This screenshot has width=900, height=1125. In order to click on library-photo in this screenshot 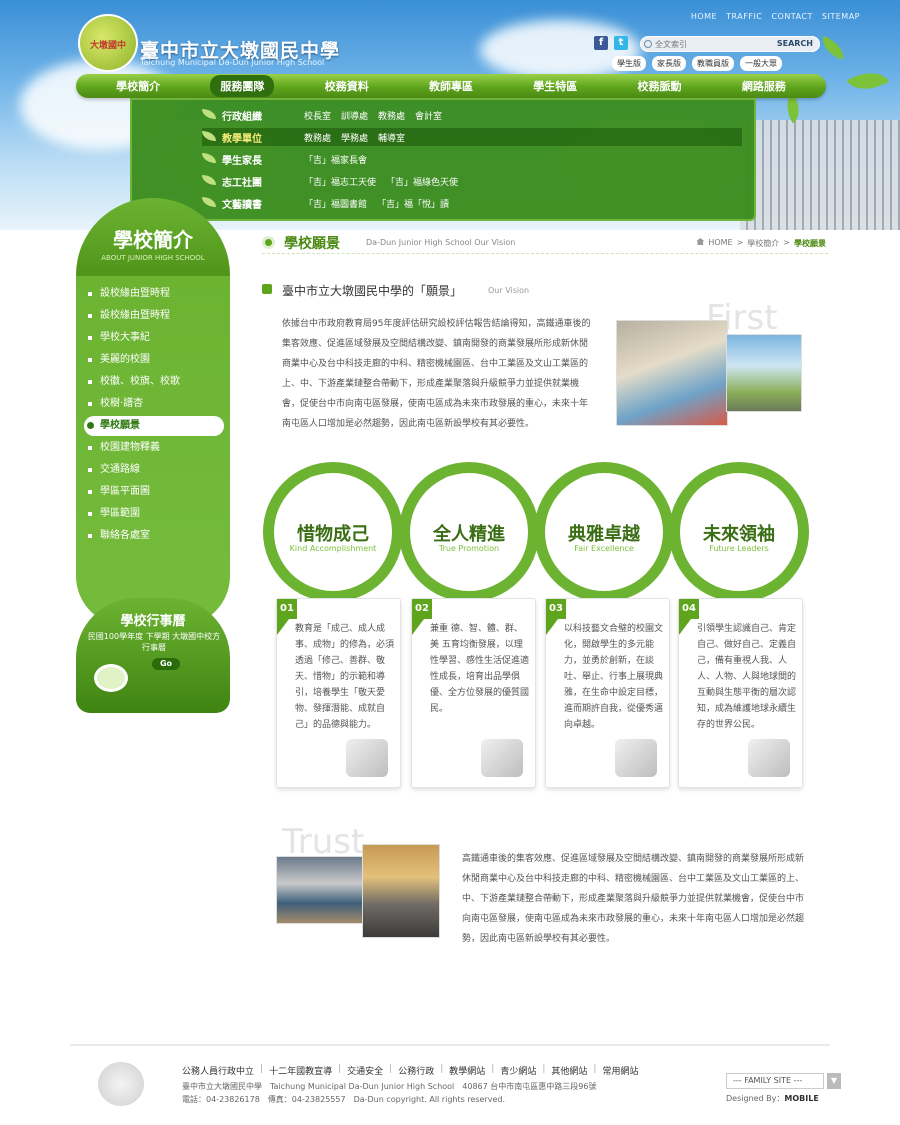, I will do `click(672, 373)`.